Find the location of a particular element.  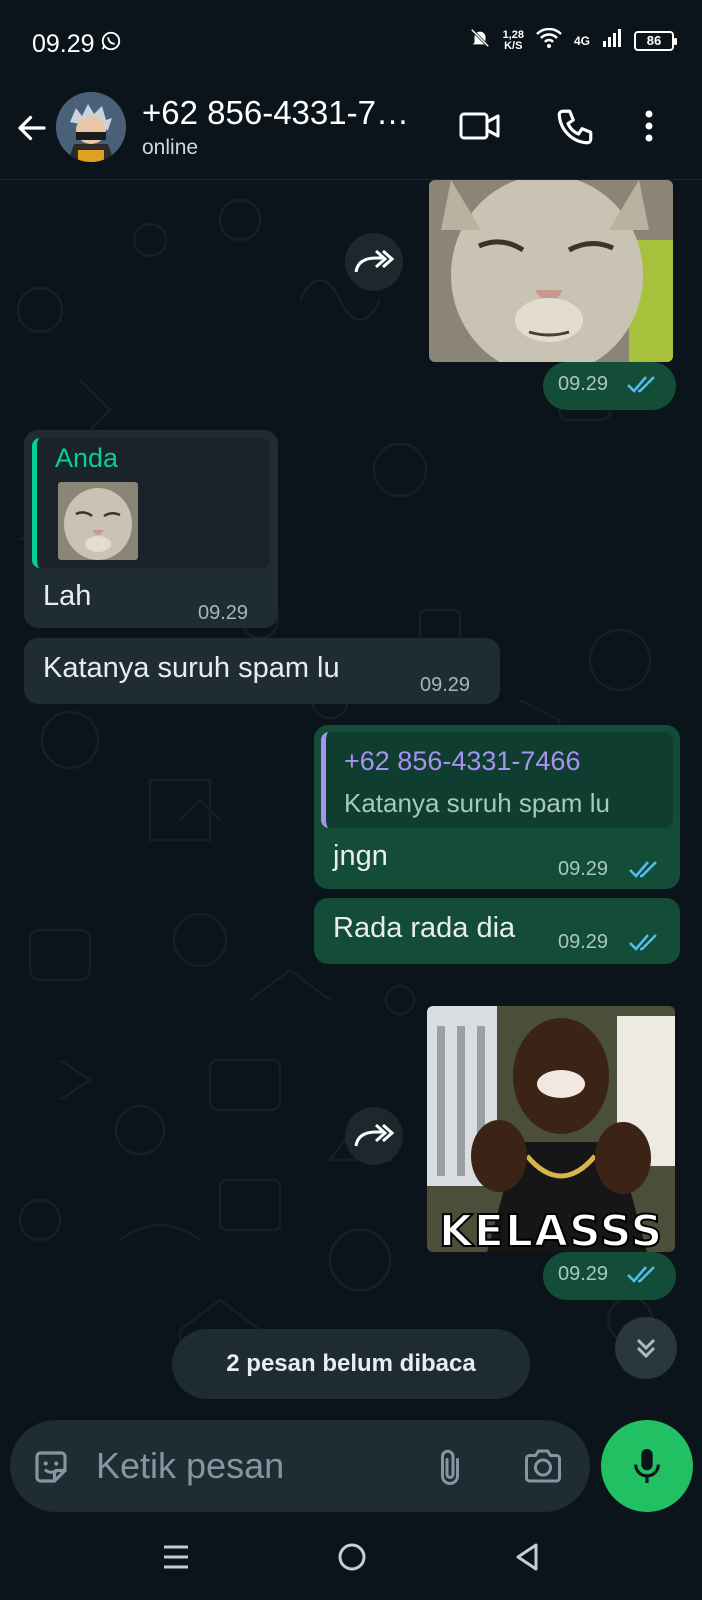

message-3-text: Katanya suruh spam lu is located at coordinates (191, 668).